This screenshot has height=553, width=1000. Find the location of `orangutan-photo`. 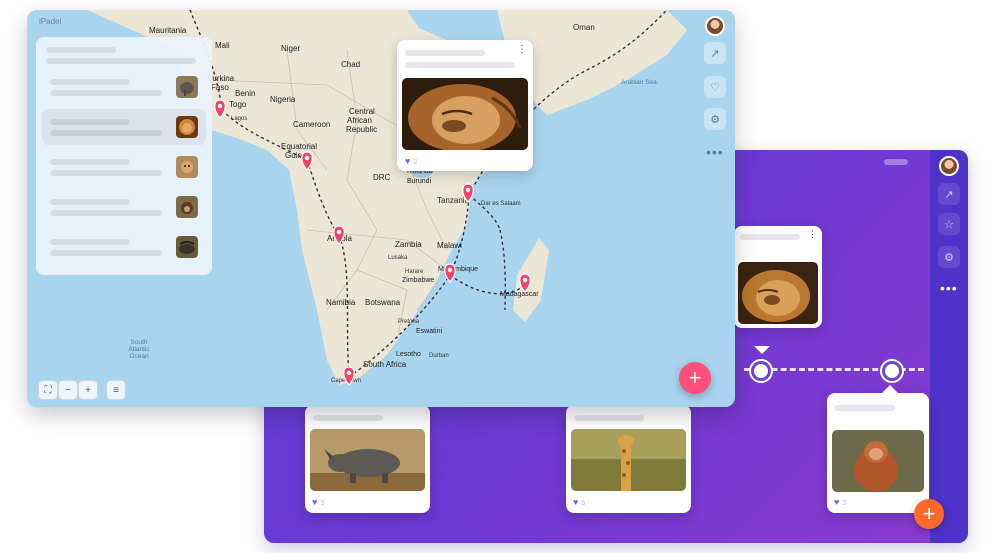

orangutan-photo is located at coordinates (878, 461).